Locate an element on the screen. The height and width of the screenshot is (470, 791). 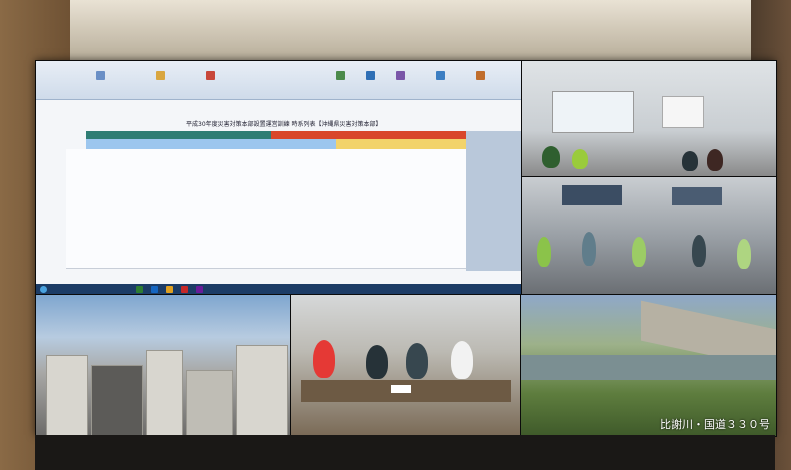
name-plate is located at coordinates (401, 389).